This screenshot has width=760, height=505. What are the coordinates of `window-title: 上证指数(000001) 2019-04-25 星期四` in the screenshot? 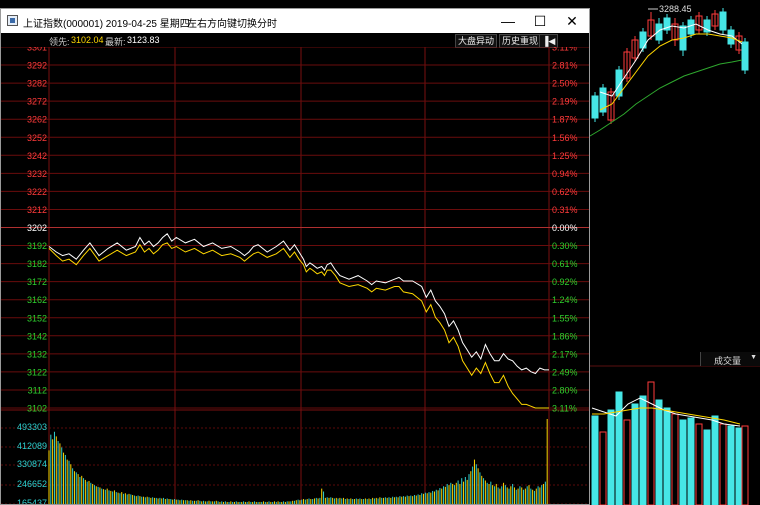 It's located at (106, 24).